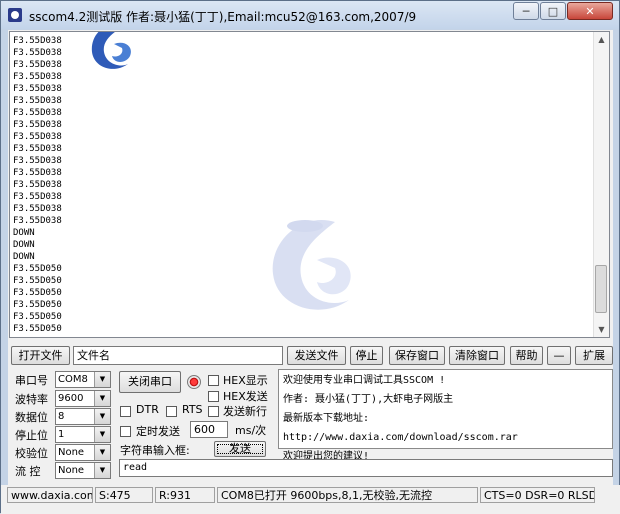  What do you see at coordinates (477, 355) in the screenshot?
I see `clear-window-button: 清除窗口` at bounding box center [477, 355].